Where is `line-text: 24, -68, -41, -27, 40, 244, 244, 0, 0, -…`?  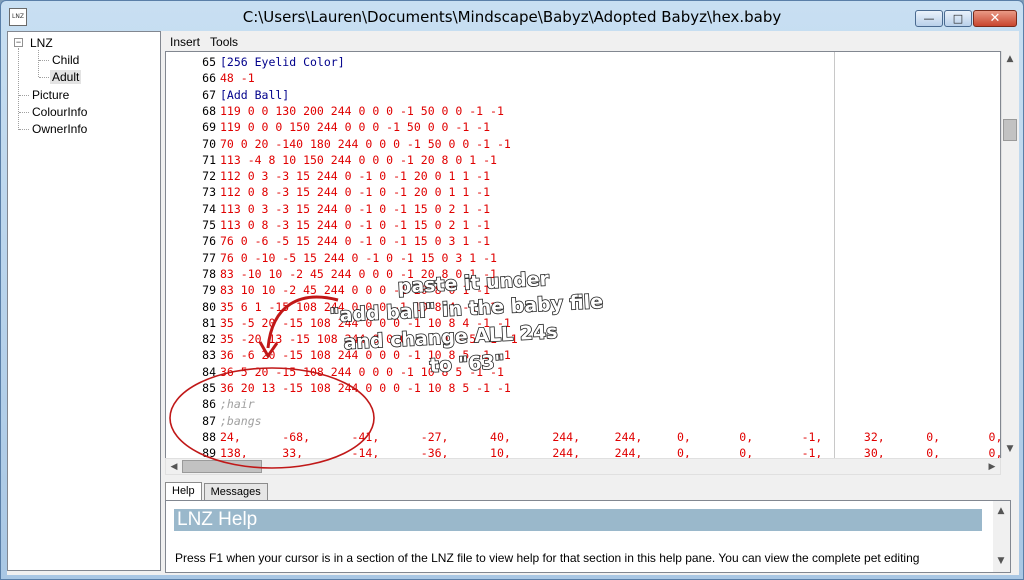
line-text: 24, -68, -41, -27, 40, 244, 244, 0, 0, -… is located at coordinates (610, 436).